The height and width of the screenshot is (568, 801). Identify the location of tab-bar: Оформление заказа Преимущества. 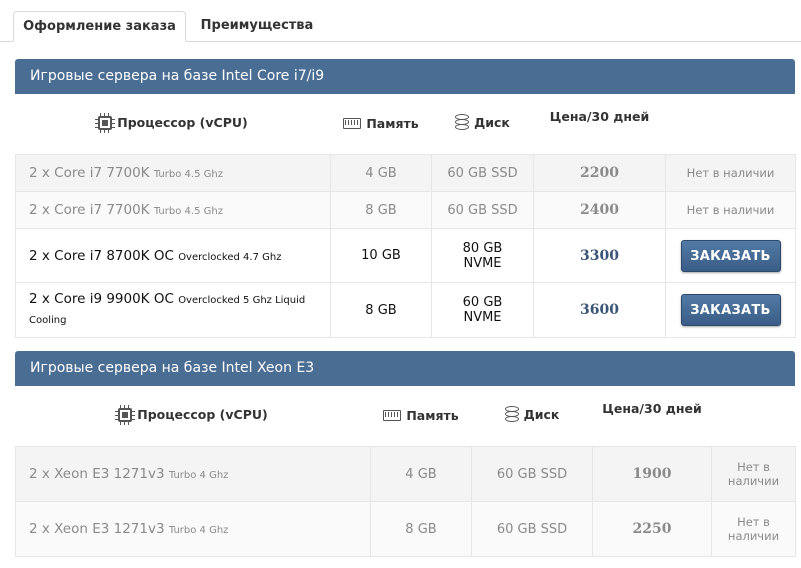
(400, 21).